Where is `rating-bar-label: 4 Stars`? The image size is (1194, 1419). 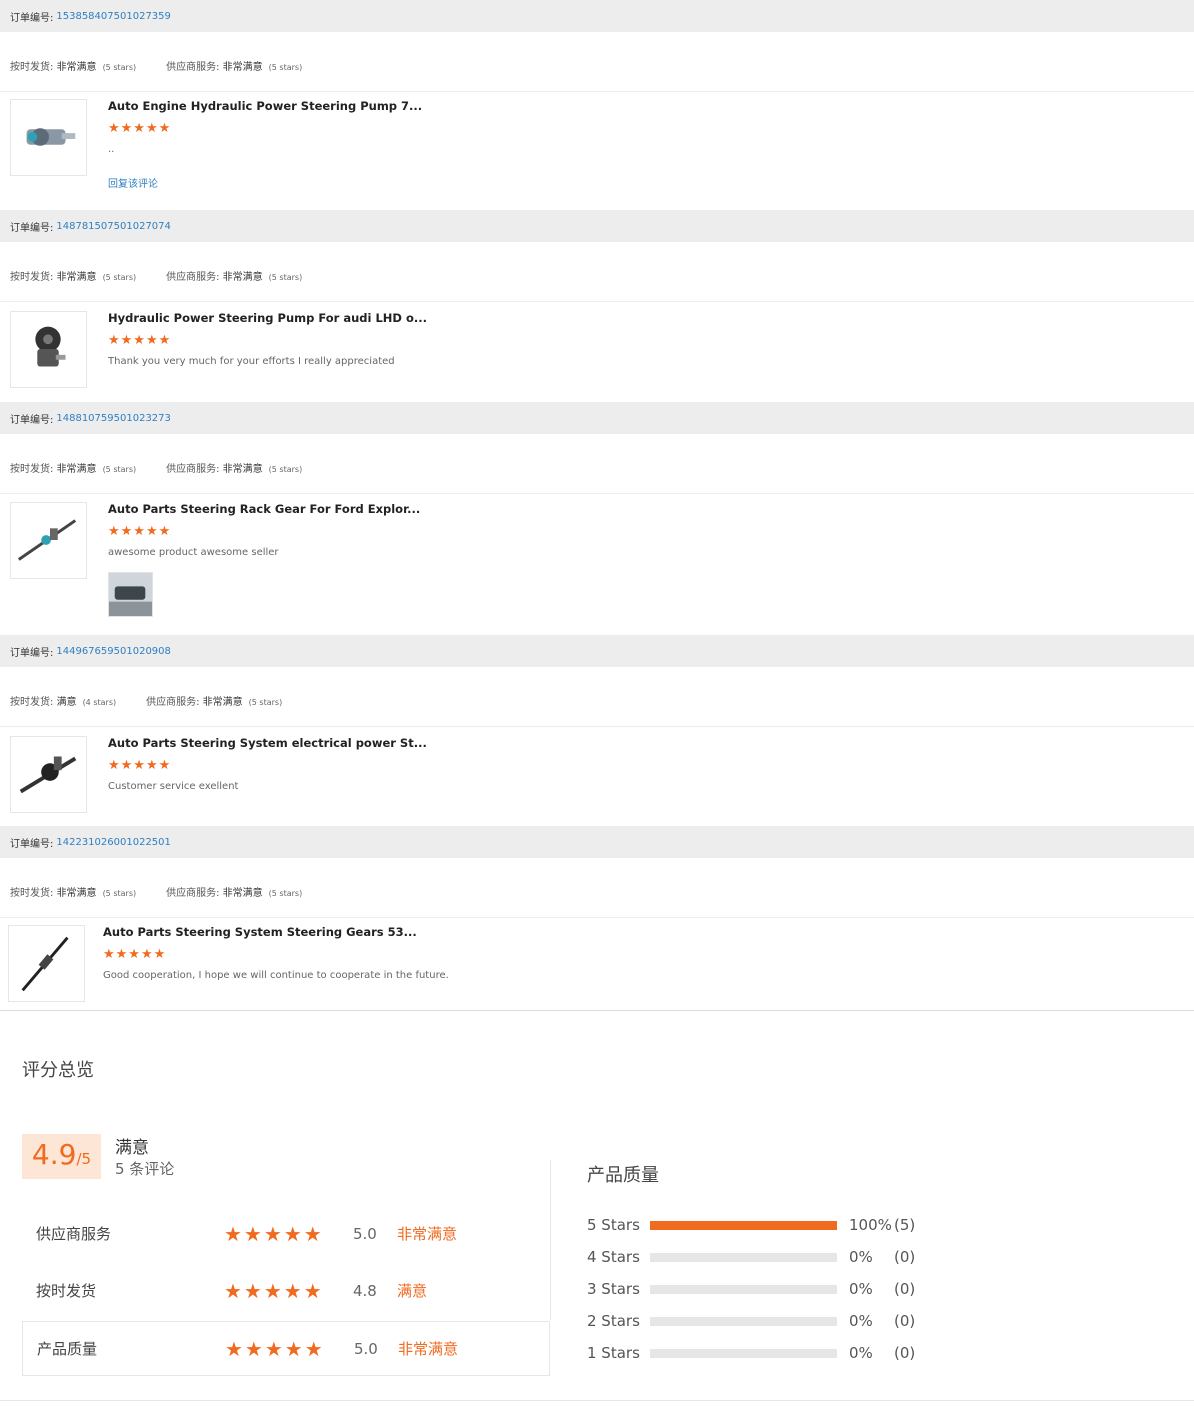
rating-bar-label: 4 Stars is located at coordinates (613, 1257).